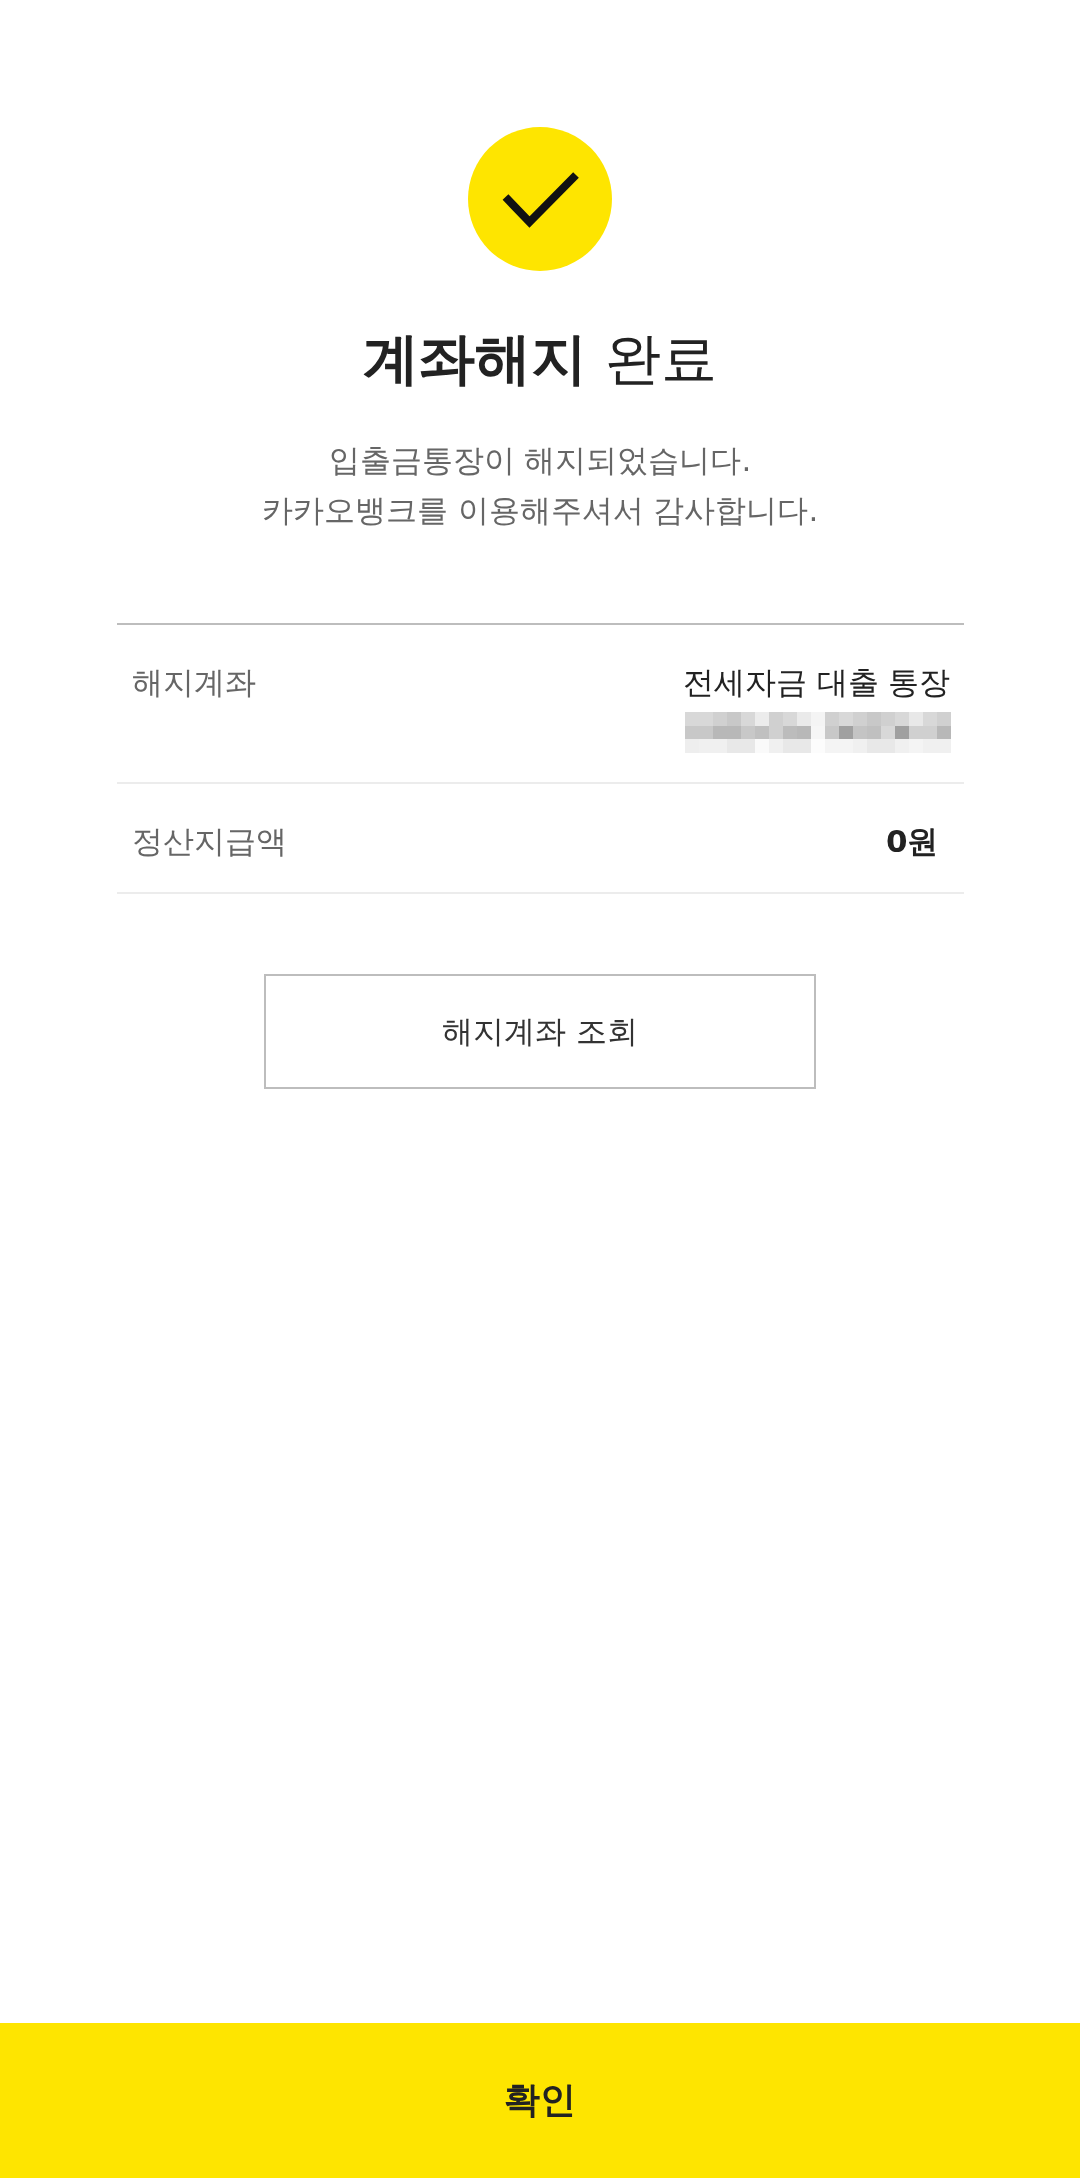 The width and height of the screenshot is (1080, 2178). I want to click on detail-value: 0원, so click(912, 841).